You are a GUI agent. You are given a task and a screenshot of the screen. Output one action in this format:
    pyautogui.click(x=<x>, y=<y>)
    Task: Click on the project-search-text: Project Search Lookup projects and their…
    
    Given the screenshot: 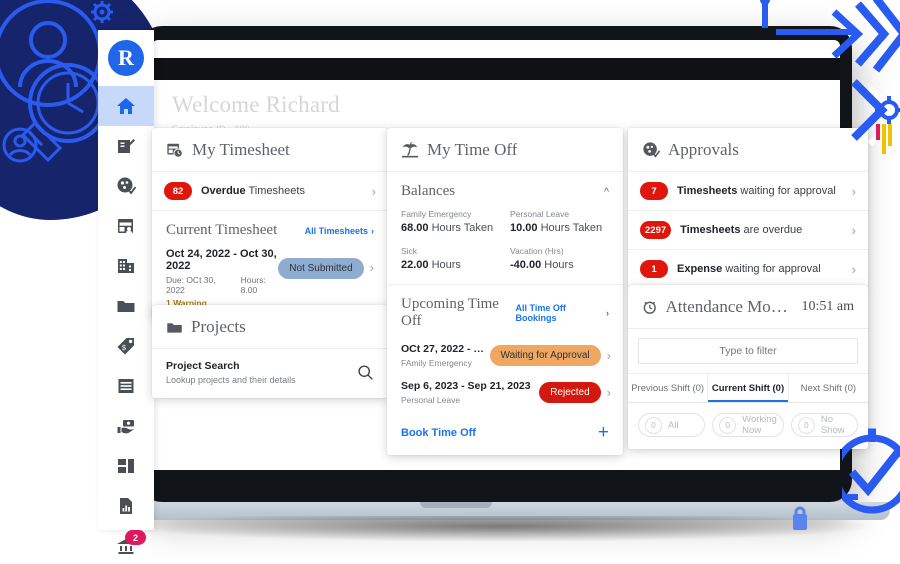 What is the action you would take?
    pyautogui.click(x=261, y=372)
    